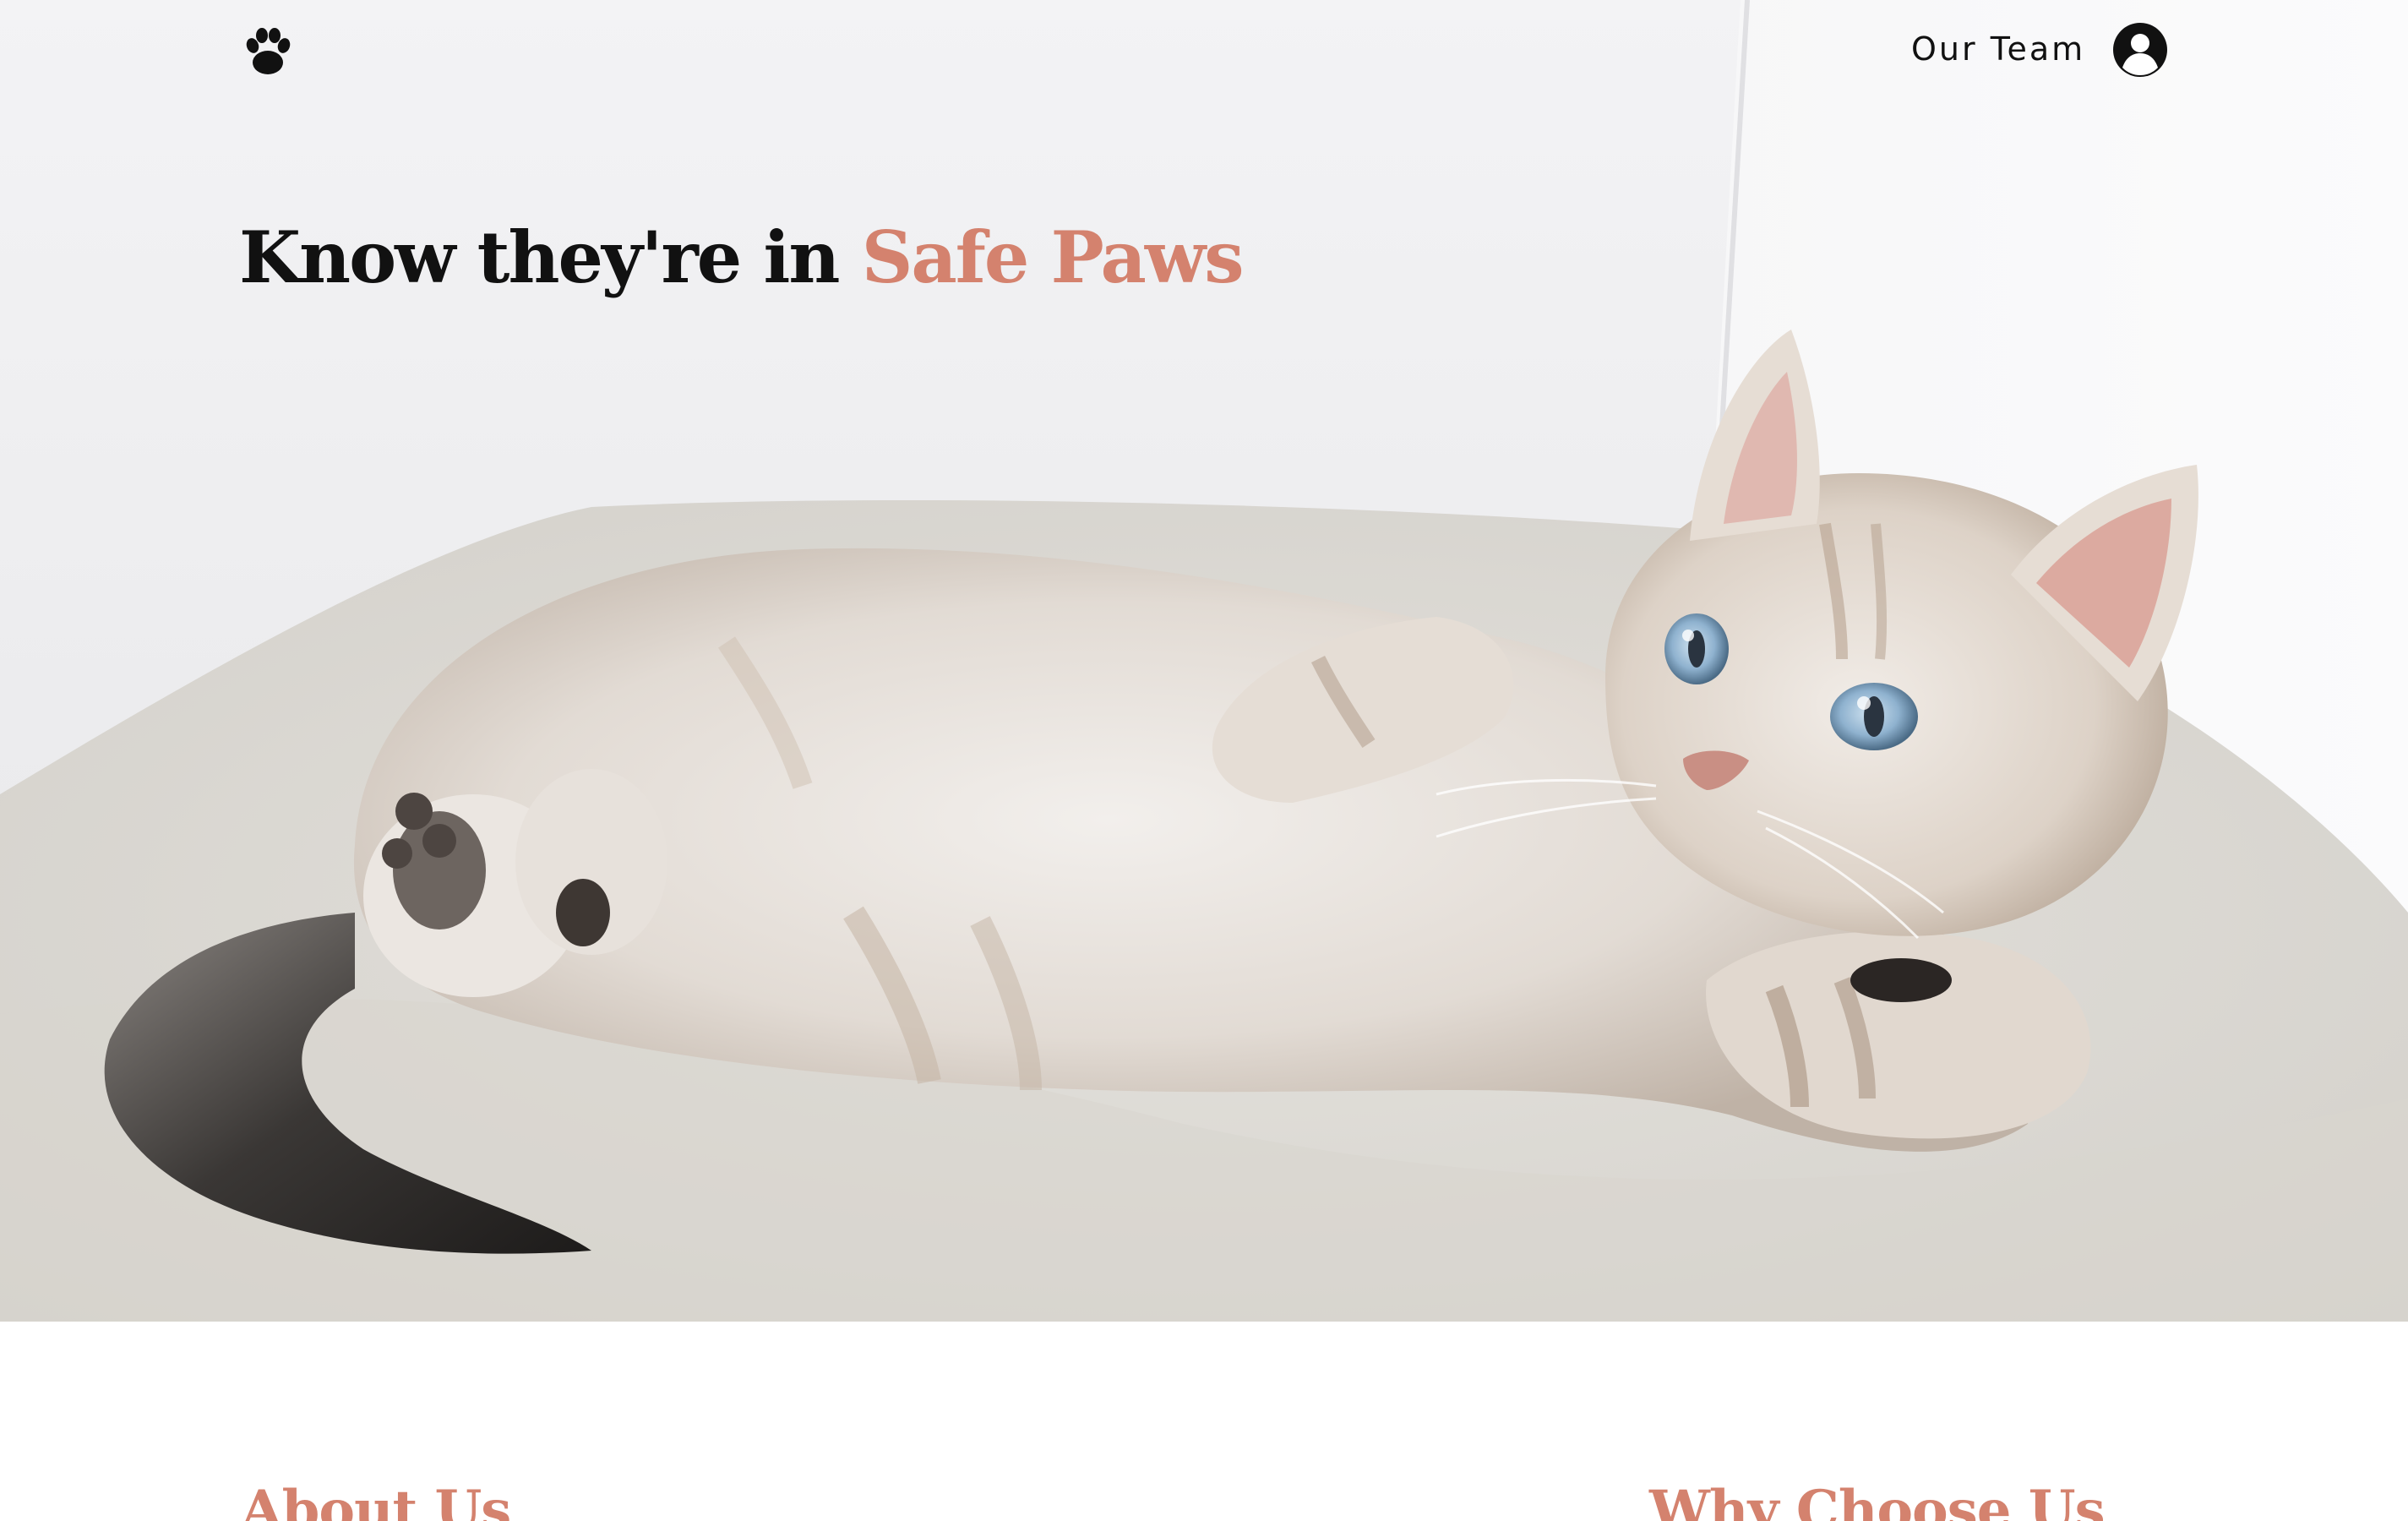 The height and width of the screenshot is (1521, 2408). What do you see at coordinates (268, 51) in the screenshot?
I see `paw-logo-icon` at bounding box center [268, 51].